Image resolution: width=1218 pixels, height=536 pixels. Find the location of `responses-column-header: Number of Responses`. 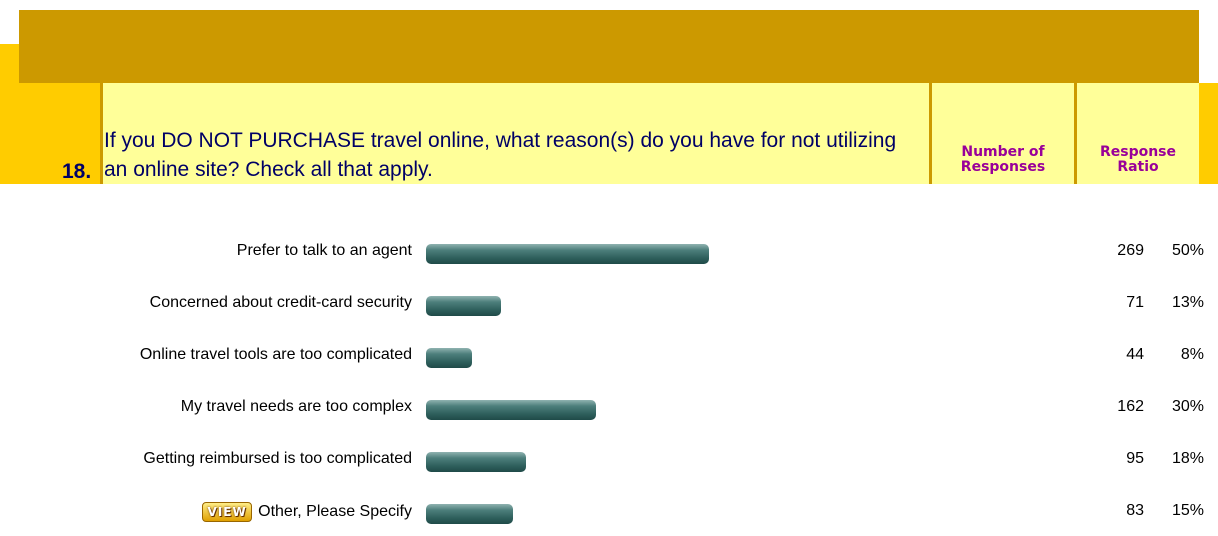

responses-column-header: Number of Responses is located at coordinates (1003, 159).